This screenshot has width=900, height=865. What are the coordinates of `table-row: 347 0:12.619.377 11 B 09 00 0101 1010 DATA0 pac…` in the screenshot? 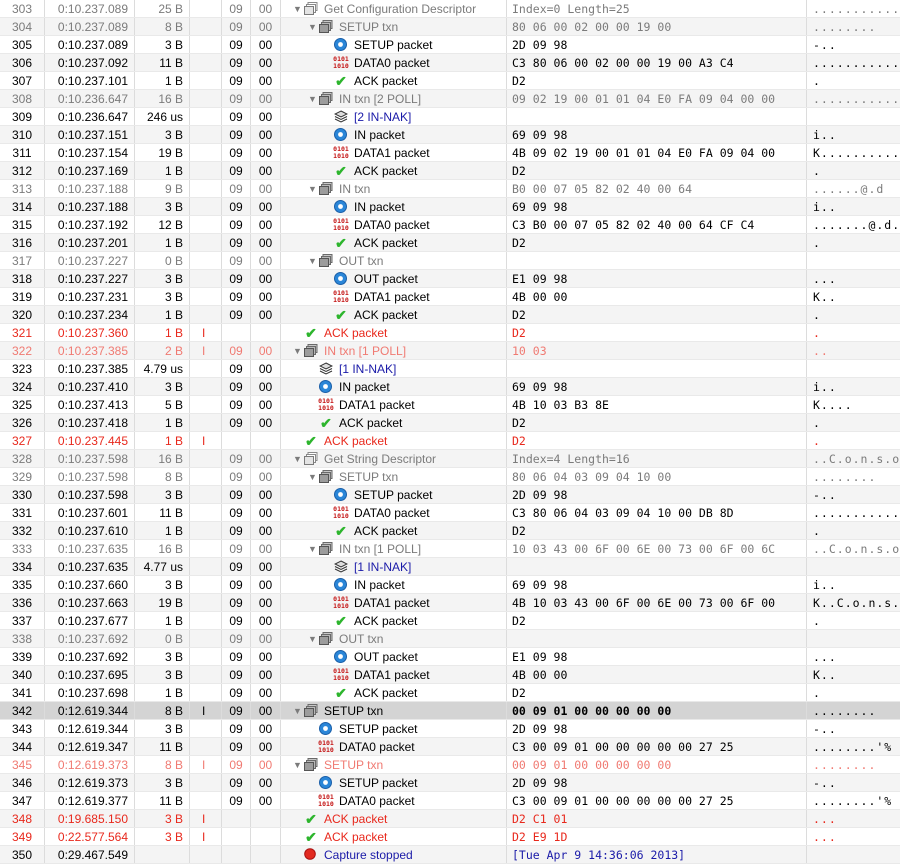 It's located at (450, 801).